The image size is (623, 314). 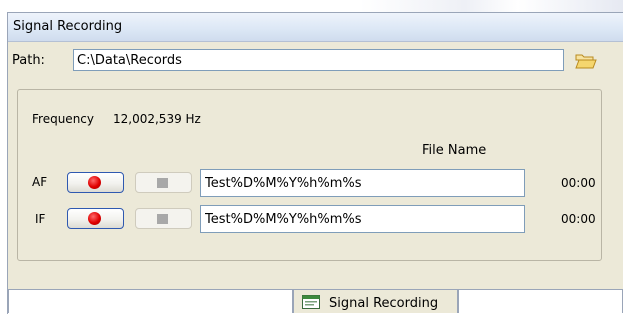 What do you see at coordinates (68, 26) in the screenshot?
I see `panel-title: Signal Recording` at bounding box center [68, 26].